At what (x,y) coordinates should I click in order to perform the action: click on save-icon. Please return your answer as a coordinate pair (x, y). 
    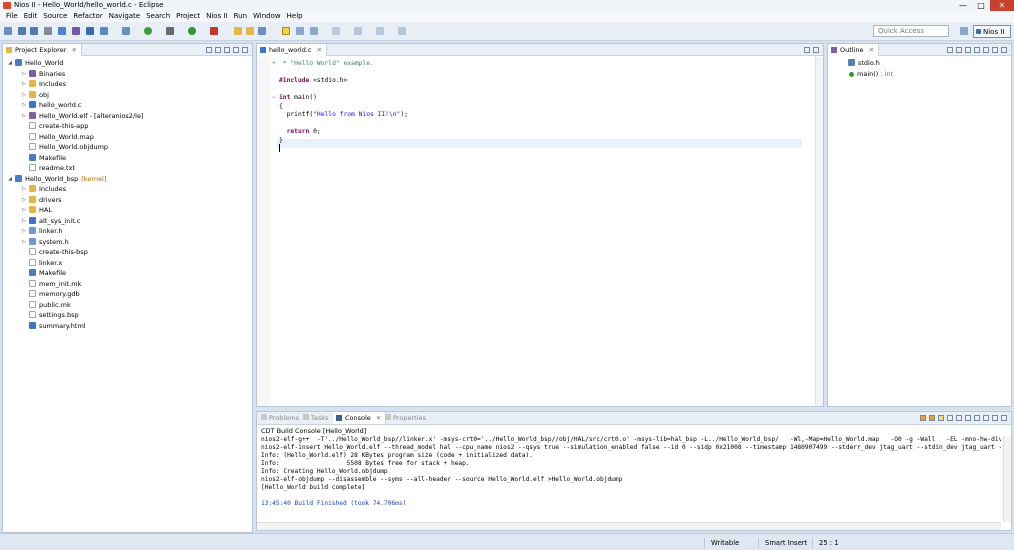
    Looking at the image, I should click on (22, 31).